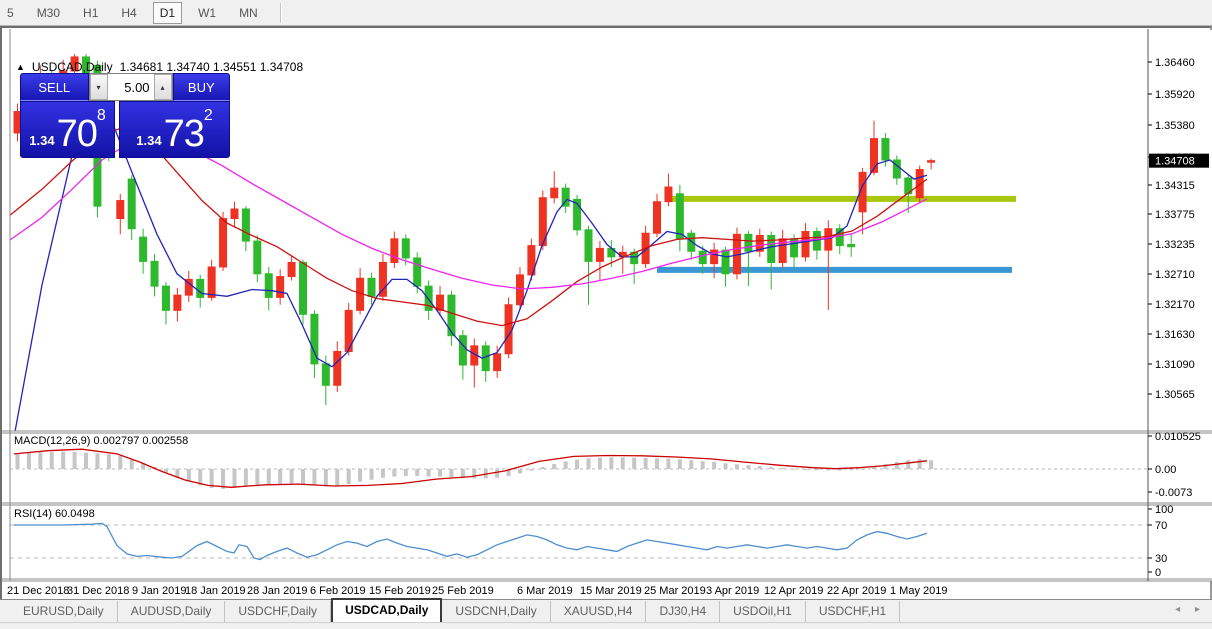  What do you see at coordinates (90, 13) in the screenshot?
I see `timeframe-button-h1: H1` at bounding box center [90, 13].